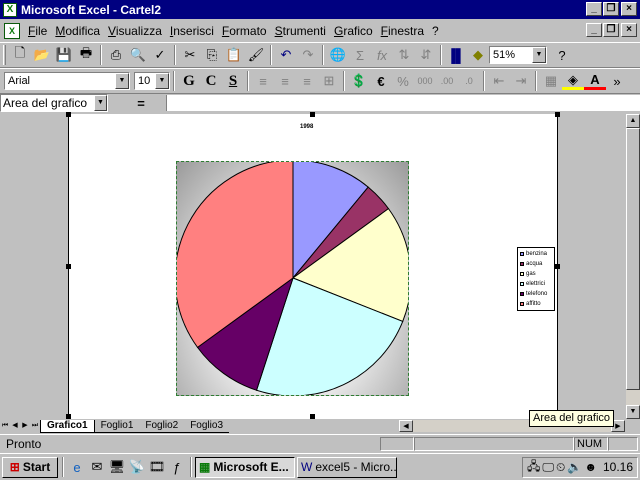 Image resolution: width=640 pixels, height=480 pixels. What do you see at coordinates (617, 81) in the screenshot?
I see `more-buttons-icon: »` at bounding box center [617, 81].